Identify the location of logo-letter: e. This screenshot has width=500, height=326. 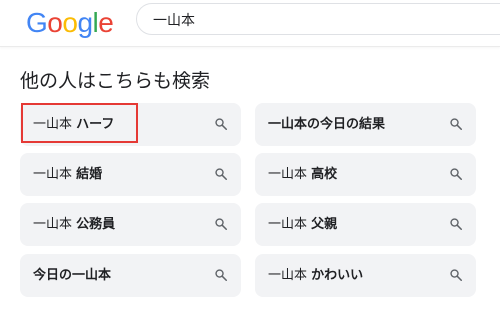
(106, 22).